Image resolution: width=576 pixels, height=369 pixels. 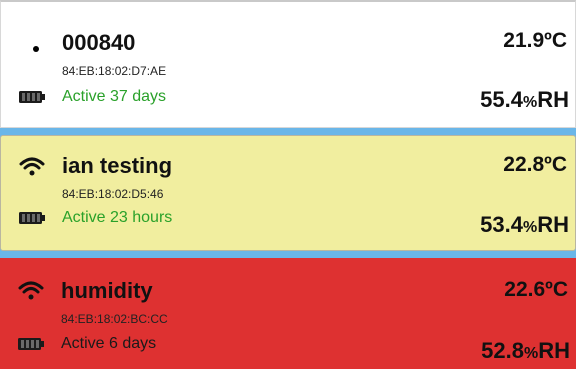 I want to click on sensor-mac: 84:EB:18:02:D5:46, so click(x=113, y=194).